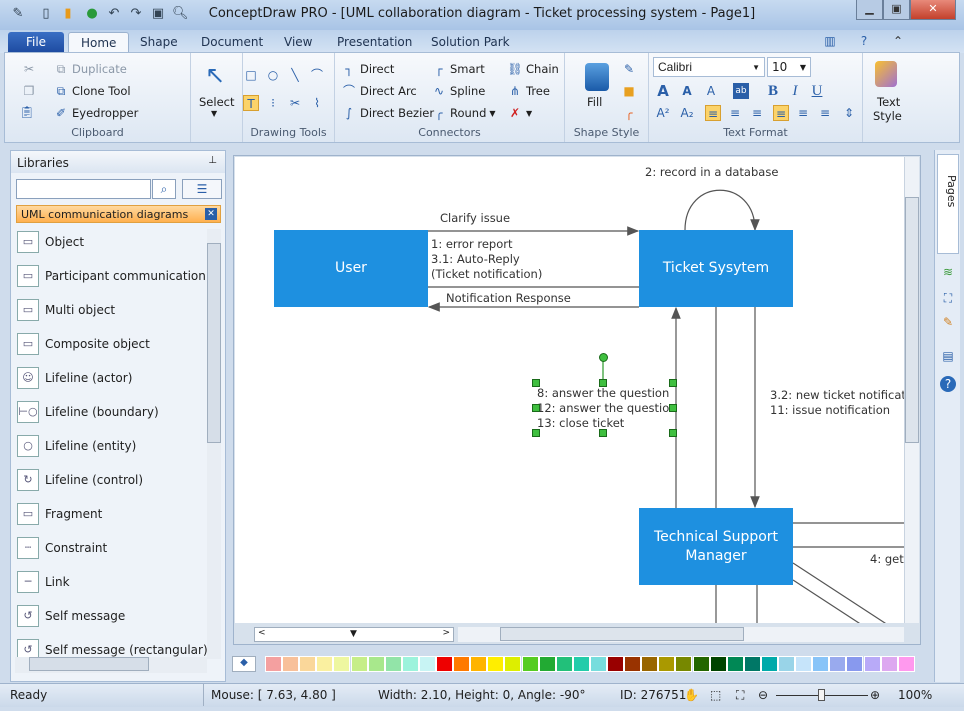 The image size is (964, 711). I want to click on rectangle-icon: □, so click(251, 75).